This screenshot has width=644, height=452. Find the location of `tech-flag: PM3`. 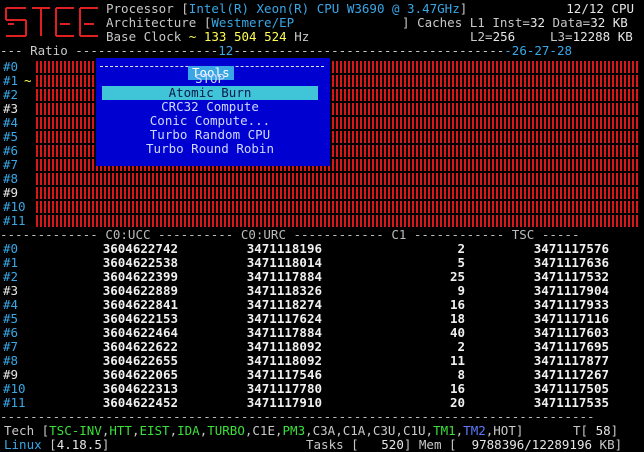

tech-flag: PM3 is located at coordinates (294, 430).